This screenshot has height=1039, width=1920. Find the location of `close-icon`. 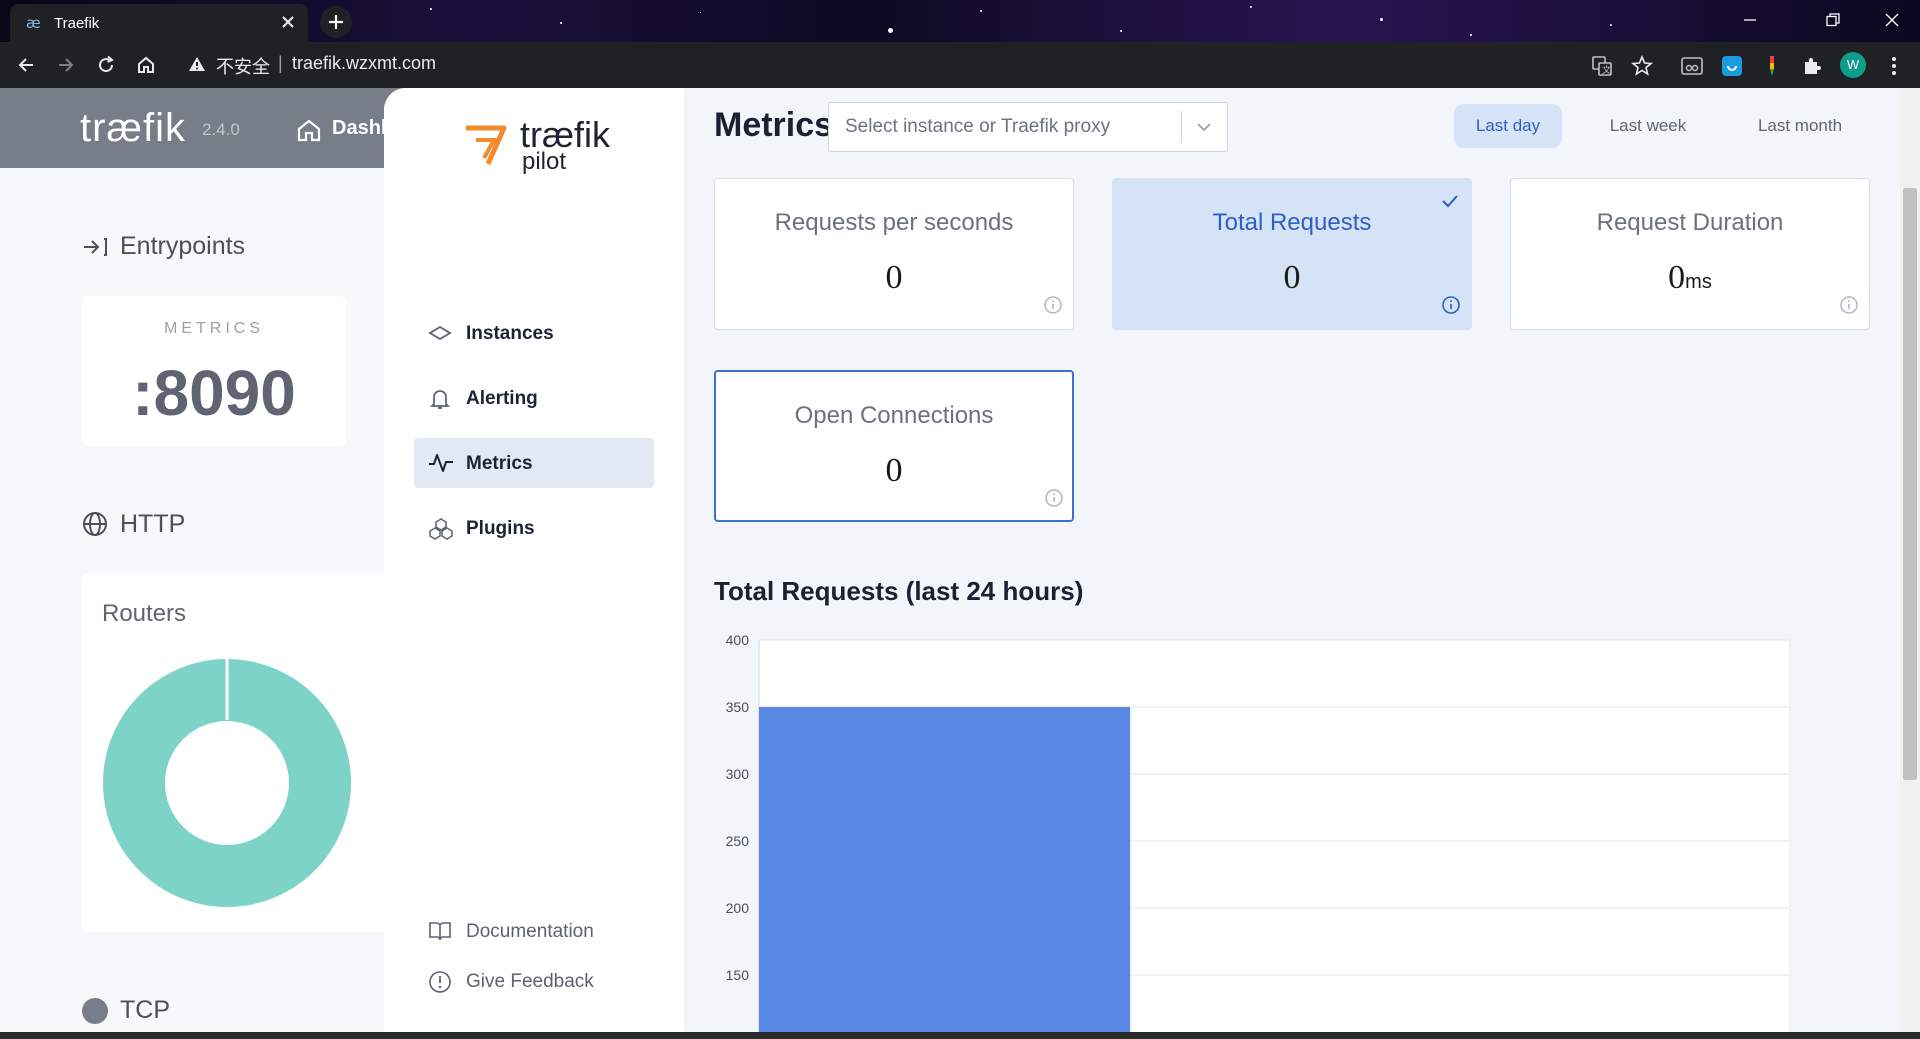

close-icon is located at coordinates (1892, 20).